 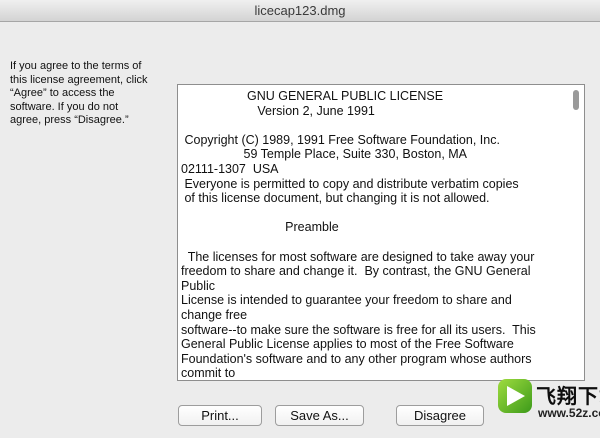 I want to click on license-line: Preamble, so click(x=260, y=227).